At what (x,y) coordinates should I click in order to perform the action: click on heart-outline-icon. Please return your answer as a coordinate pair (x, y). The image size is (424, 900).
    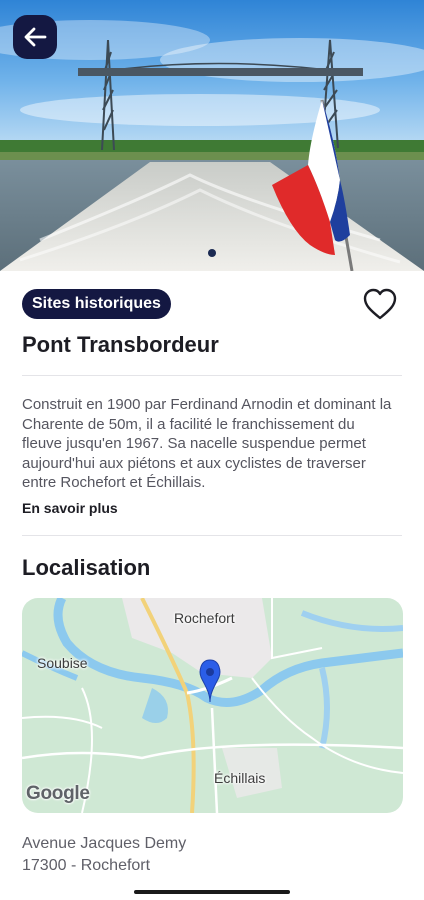
    Looking at the image, I should click on (380, 304).